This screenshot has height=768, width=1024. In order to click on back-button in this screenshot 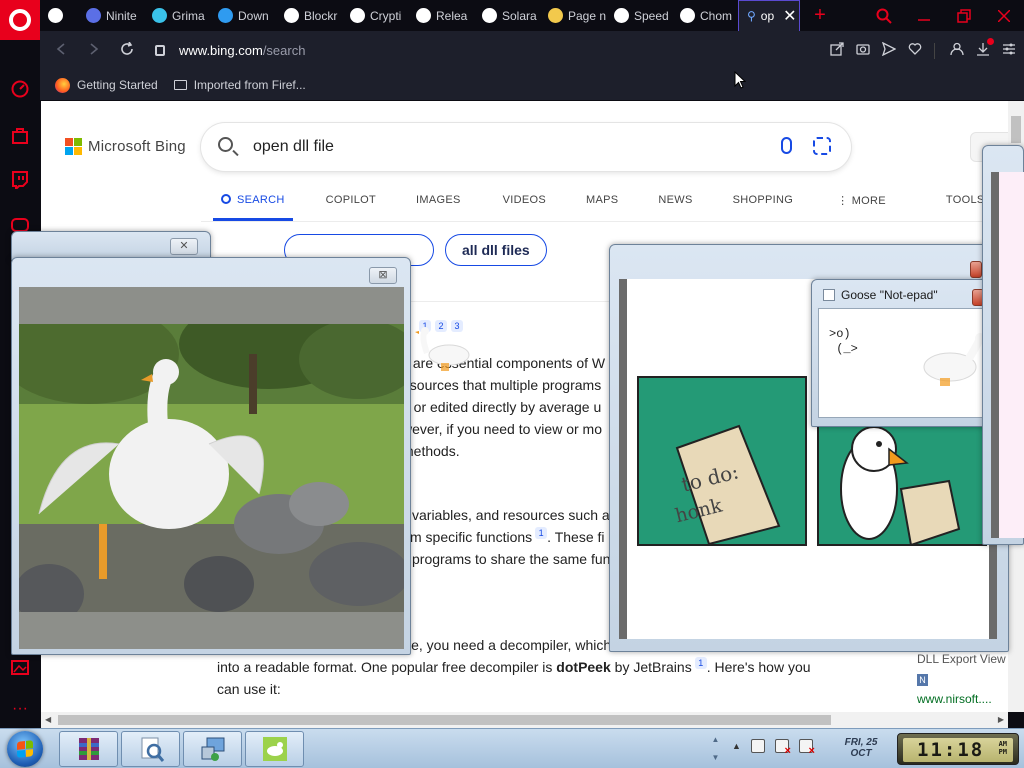, I will do `click(60, 50)`.